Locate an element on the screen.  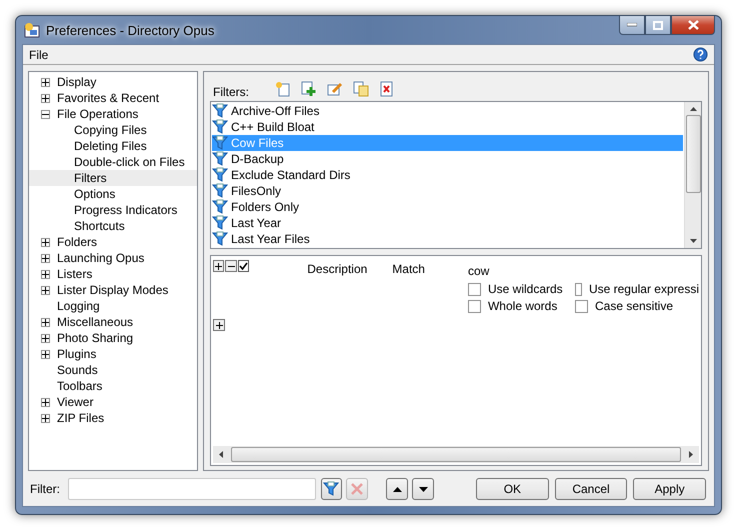
add-group-button is located at coordinates (219, 325).